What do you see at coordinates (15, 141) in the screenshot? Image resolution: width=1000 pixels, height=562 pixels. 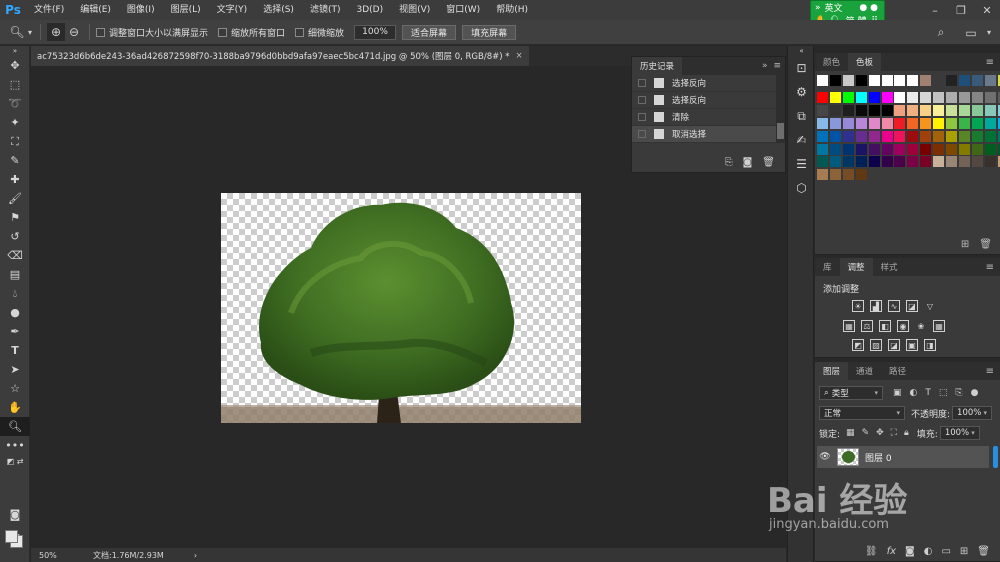 I see `crop-tool-icon: ⛶` at bounding box center [15, 141].